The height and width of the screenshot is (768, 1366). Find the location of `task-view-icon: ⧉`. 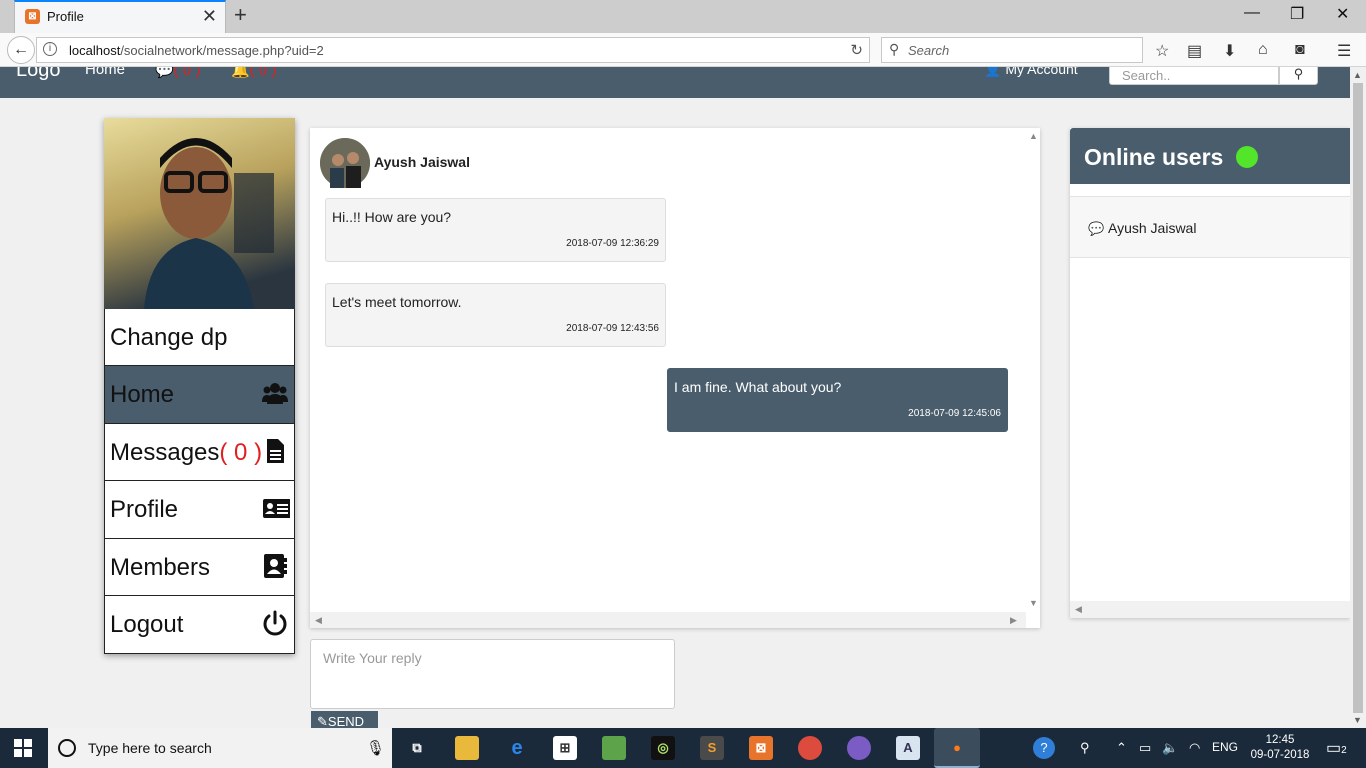

task-view-icon: ⧉ is located at coordinates (417, 748).